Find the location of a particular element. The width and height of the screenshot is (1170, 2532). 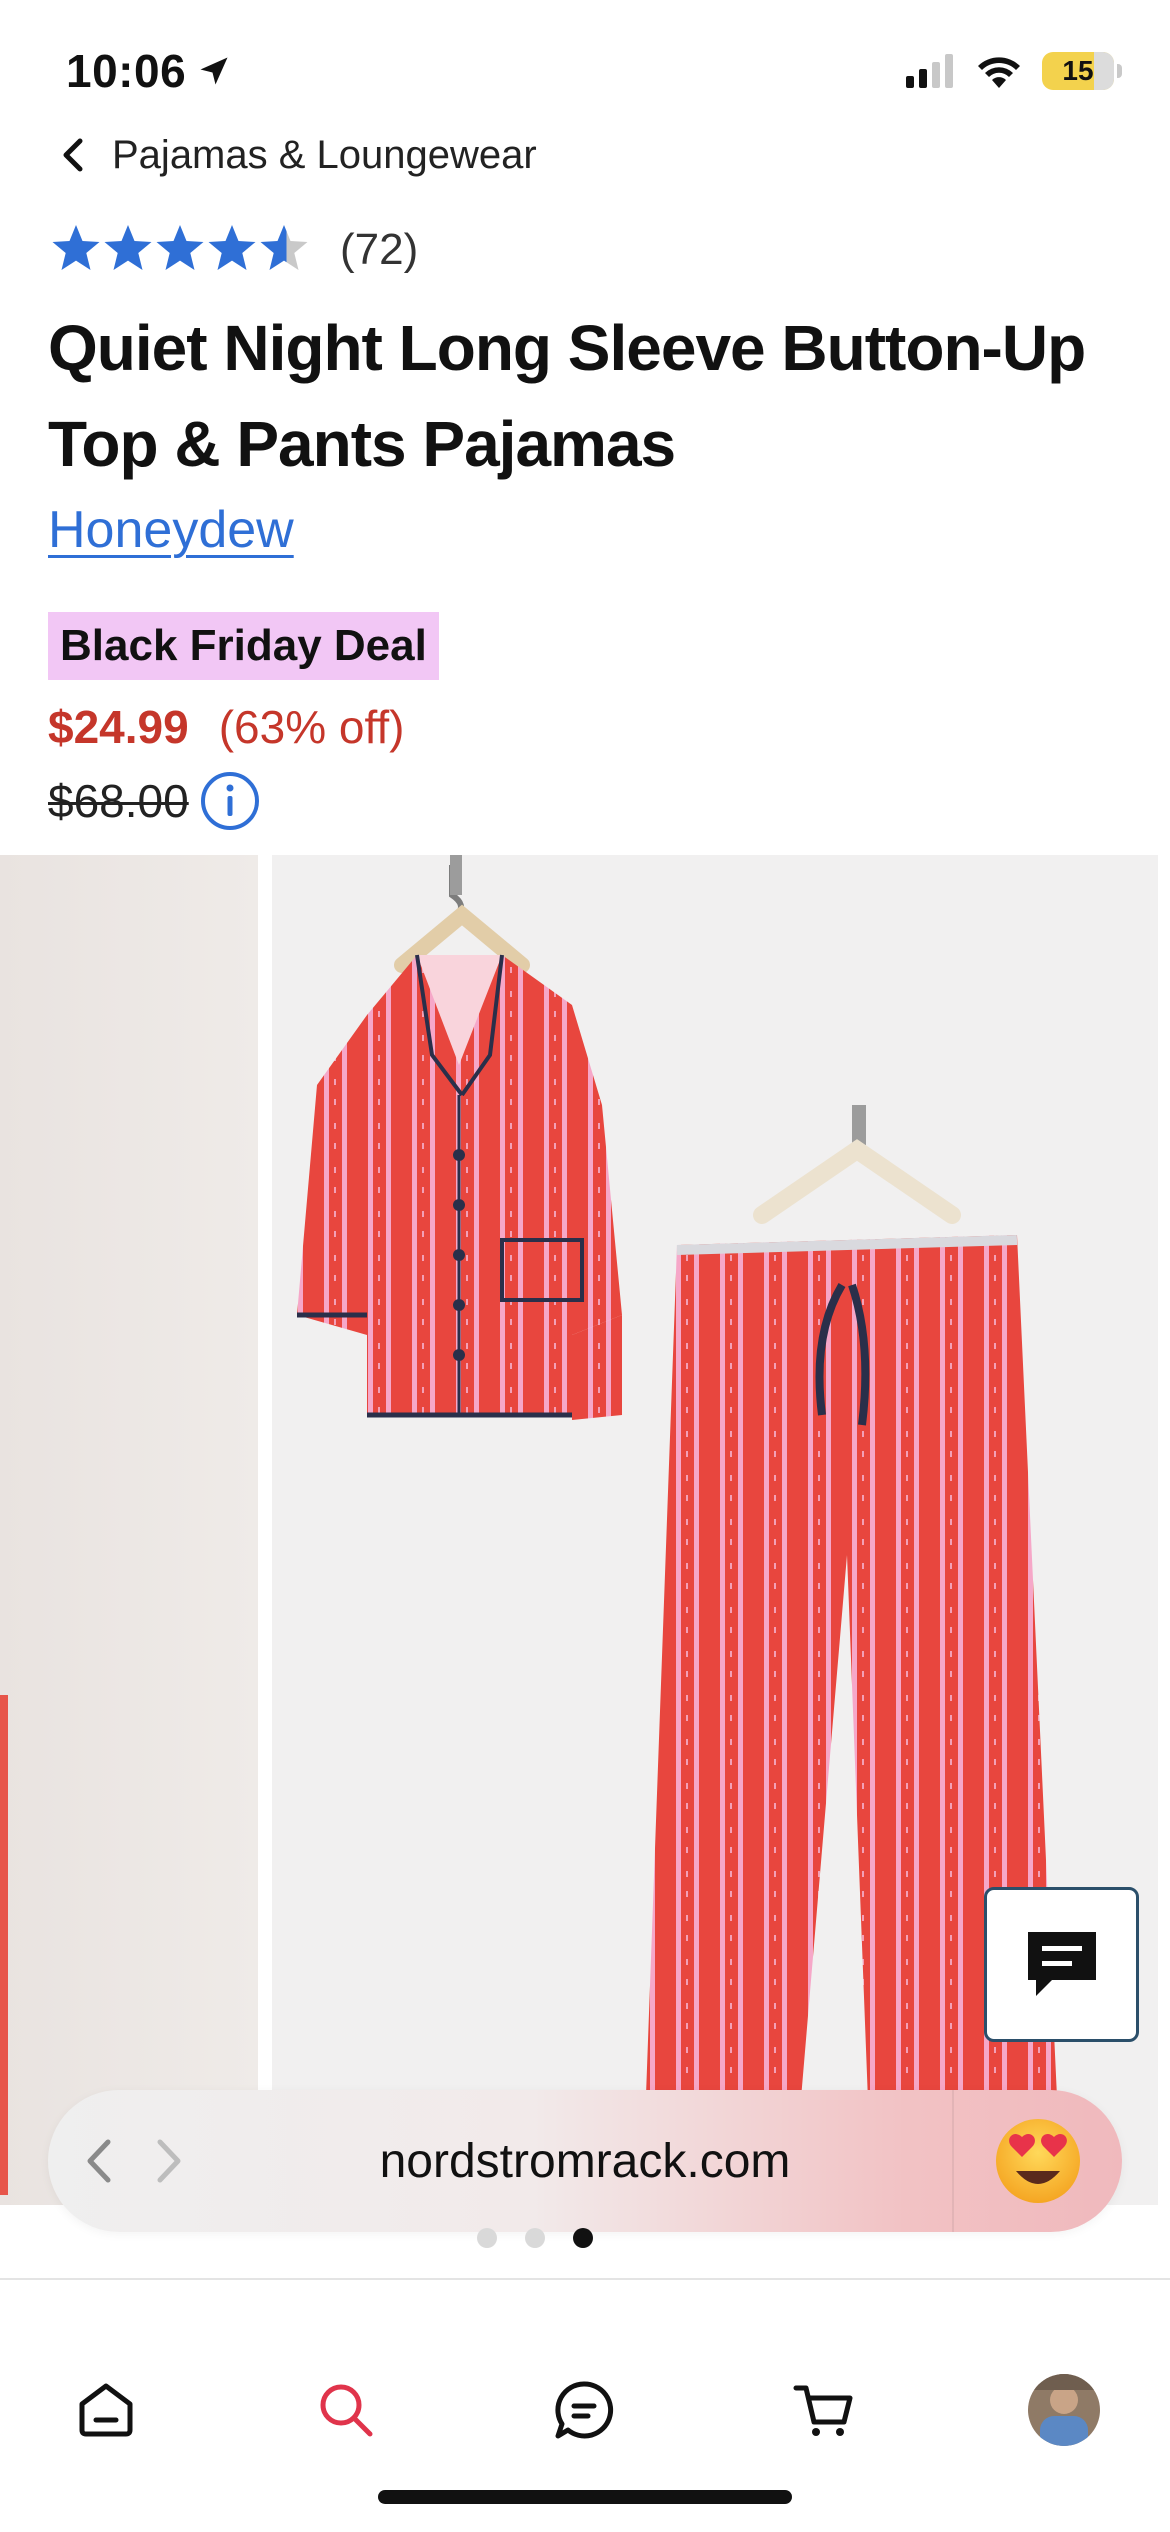

cart-icon is located at coordinates (823, 2410).